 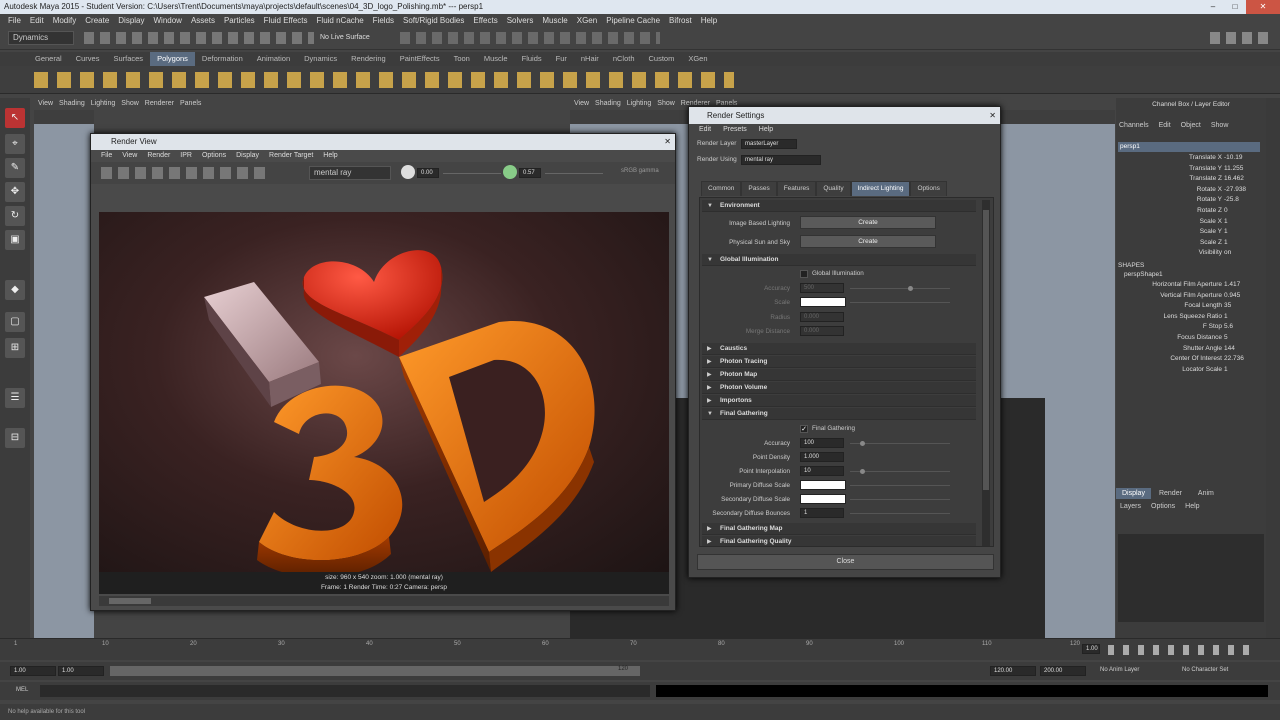 What do you see at coordinates (804, 274) in the screenshot?
I see `gi-checkbox` at bounding box center [804, 274].